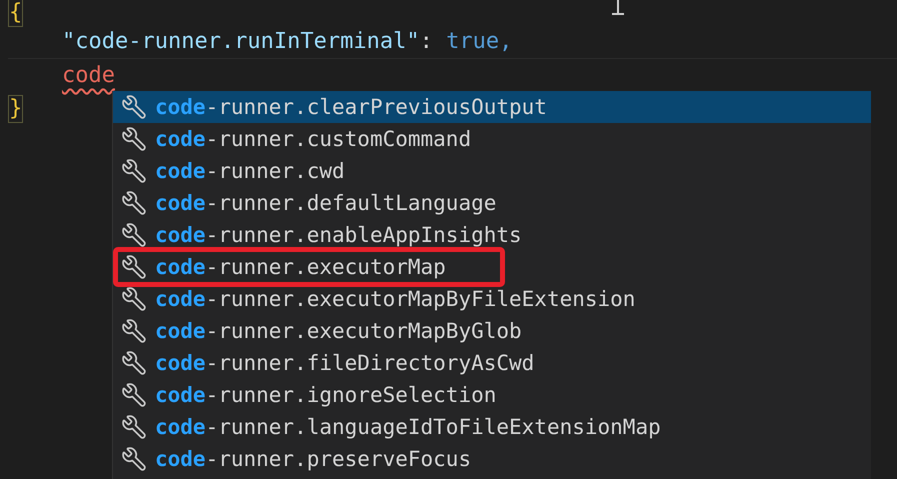 The height and width of the screenshot is (479, 897). Describe the element at coordinates (287, 41) in the screenshot. I see `code-line: "code-runner.runInTerminal": true,` at that location.